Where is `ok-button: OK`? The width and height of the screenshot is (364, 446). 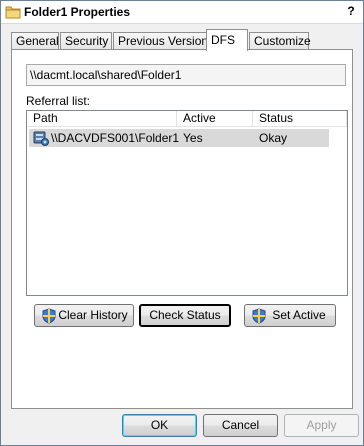
ok-button: OK is located at coordinates (159, 425).